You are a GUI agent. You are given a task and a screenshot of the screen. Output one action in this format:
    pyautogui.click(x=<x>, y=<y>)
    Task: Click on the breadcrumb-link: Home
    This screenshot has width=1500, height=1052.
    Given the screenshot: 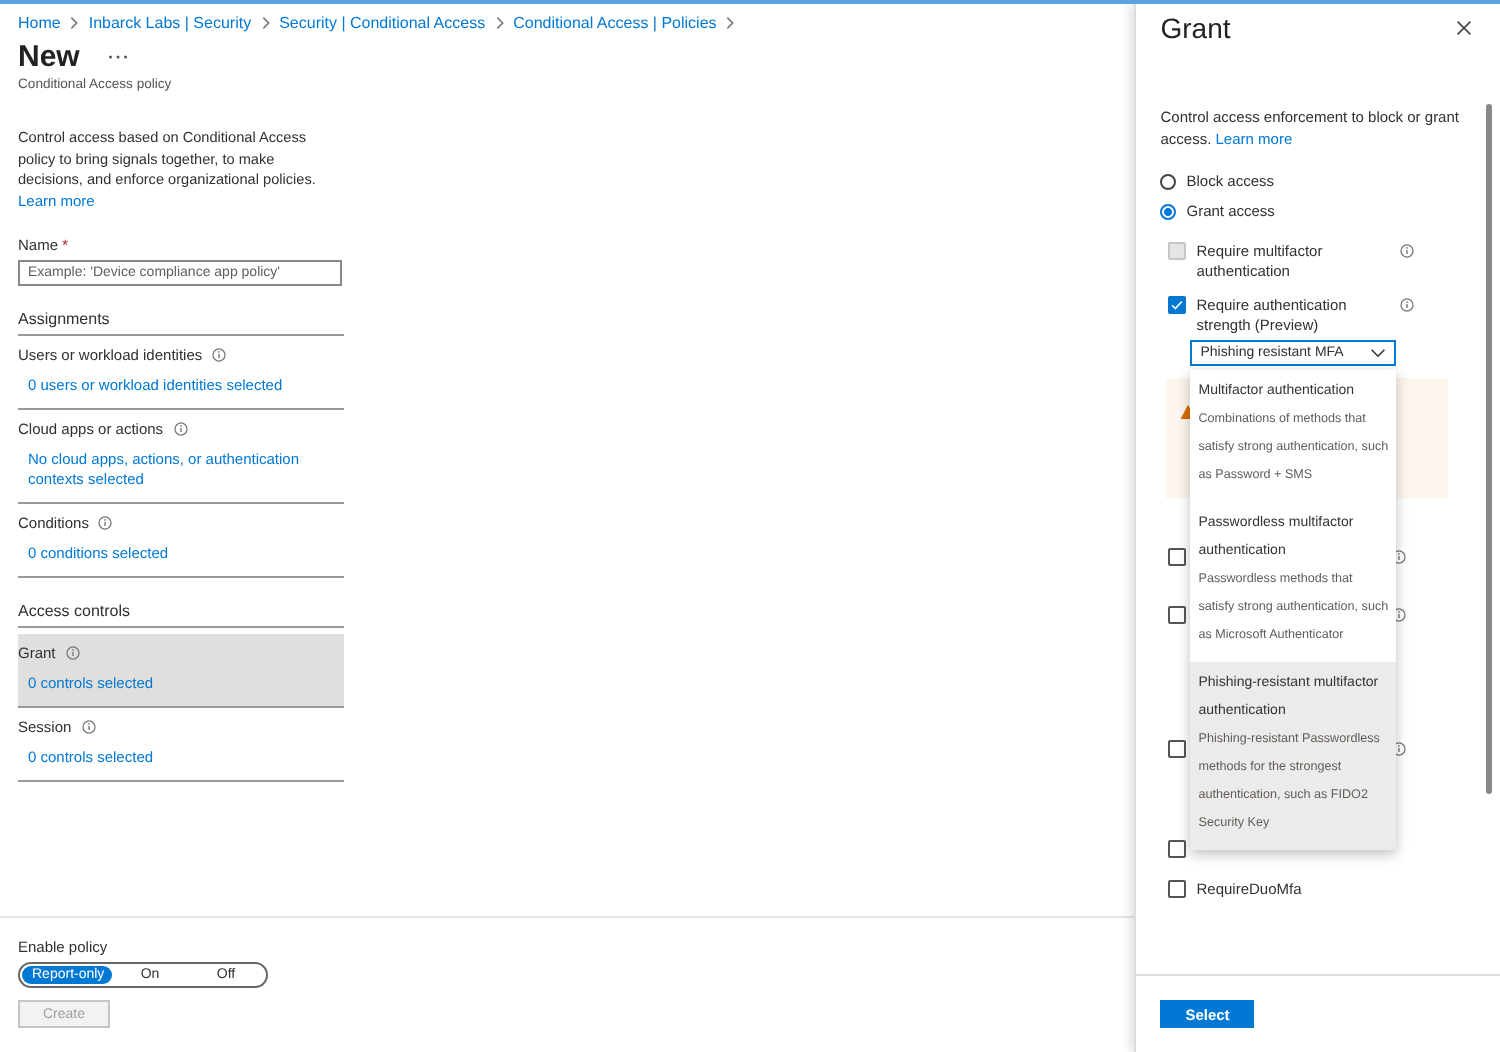 What is the action you would take?
    pyautogui.click(x=39, y=23)
    